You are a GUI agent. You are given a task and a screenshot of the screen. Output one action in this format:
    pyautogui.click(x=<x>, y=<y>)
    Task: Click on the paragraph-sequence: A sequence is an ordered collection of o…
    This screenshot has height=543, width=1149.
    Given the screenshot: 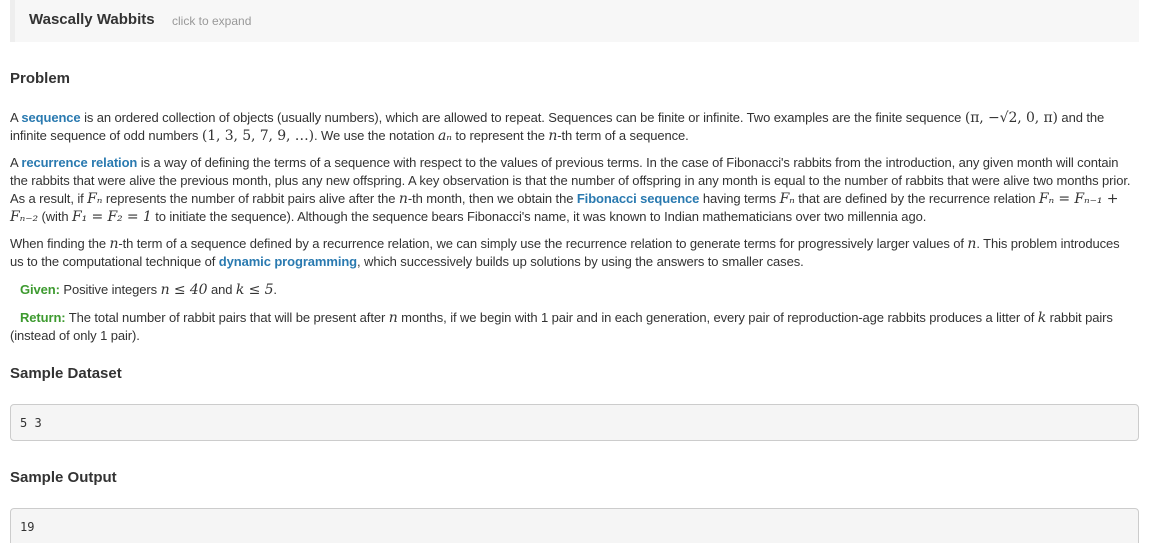 What is the action you would take?
    pyautogui.click(x=557, y=127)
    